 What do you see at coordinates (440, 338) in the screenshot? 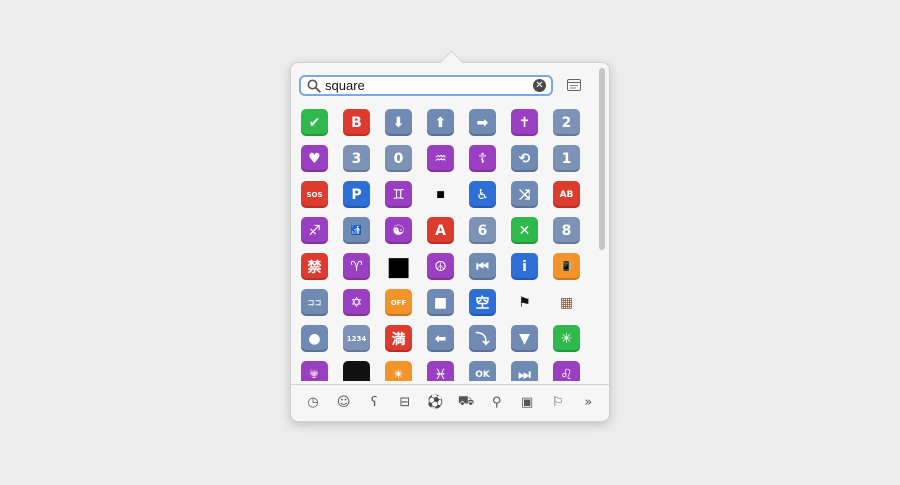
I see `left-arrow-icon: ⬅` at bounding box center [440, 338].